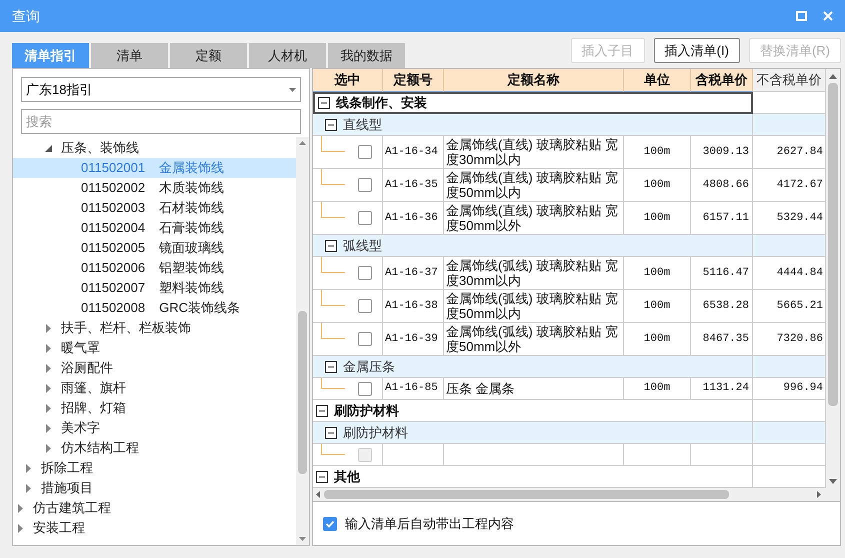 The image size is (845, 558). What do you see at coordinates (154, 468) in the screenshot?
I see `tree-item: 拆除工程` at bounding box center [154, 468].